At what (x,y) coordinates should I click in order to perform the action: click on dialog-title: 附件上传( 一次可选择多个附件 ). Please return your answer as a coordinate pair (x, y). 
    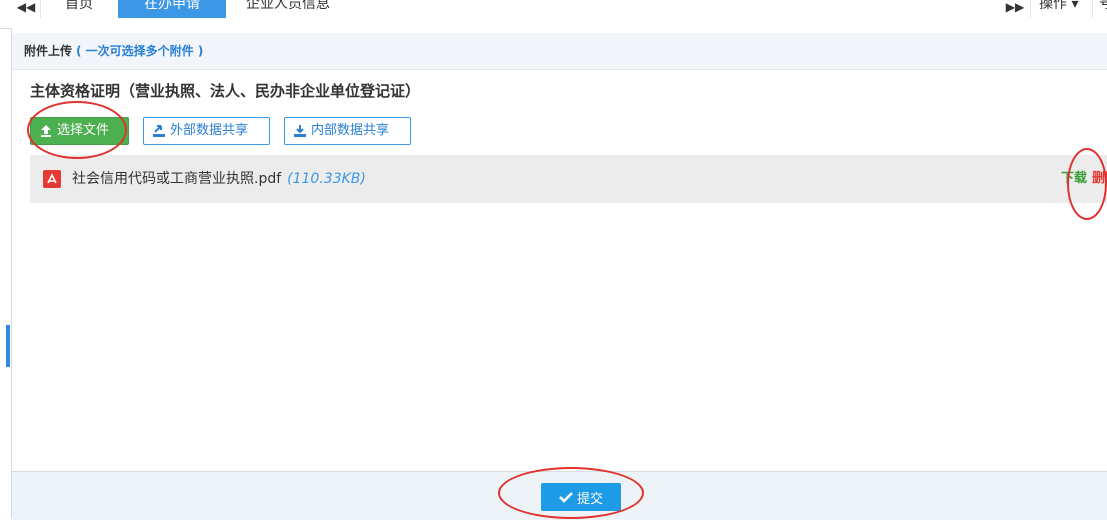
    Looking at the image, I should click on (113, 51).